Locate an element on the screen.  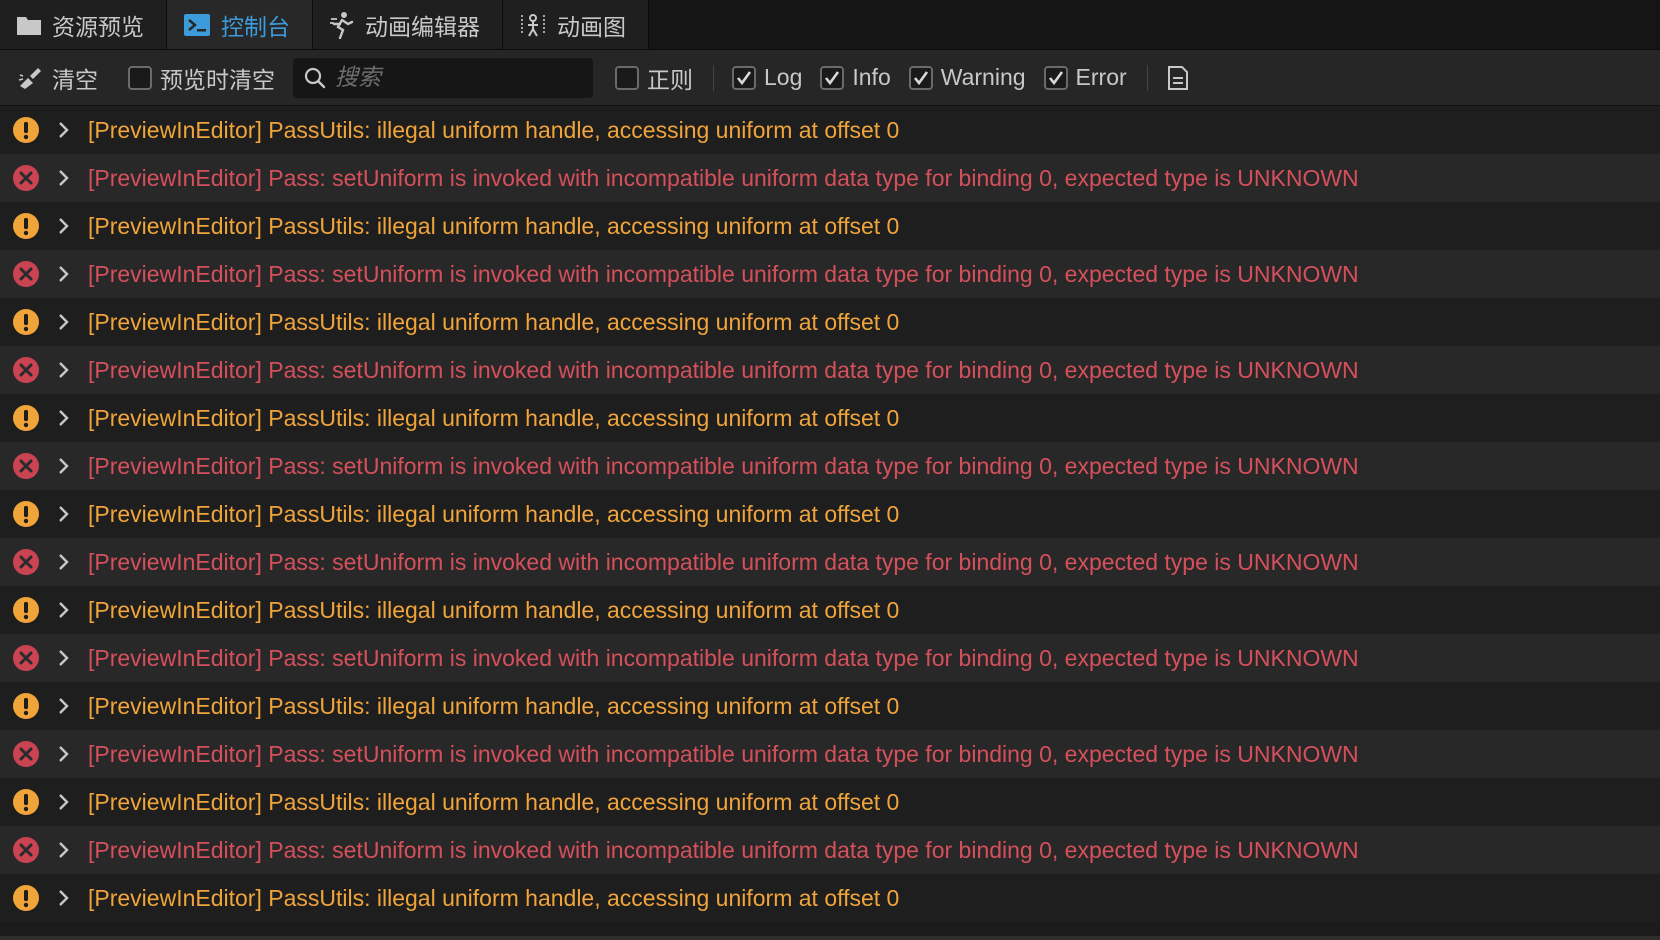
tab-animation-graph: 动画图 is located at coordinates (576, 24).